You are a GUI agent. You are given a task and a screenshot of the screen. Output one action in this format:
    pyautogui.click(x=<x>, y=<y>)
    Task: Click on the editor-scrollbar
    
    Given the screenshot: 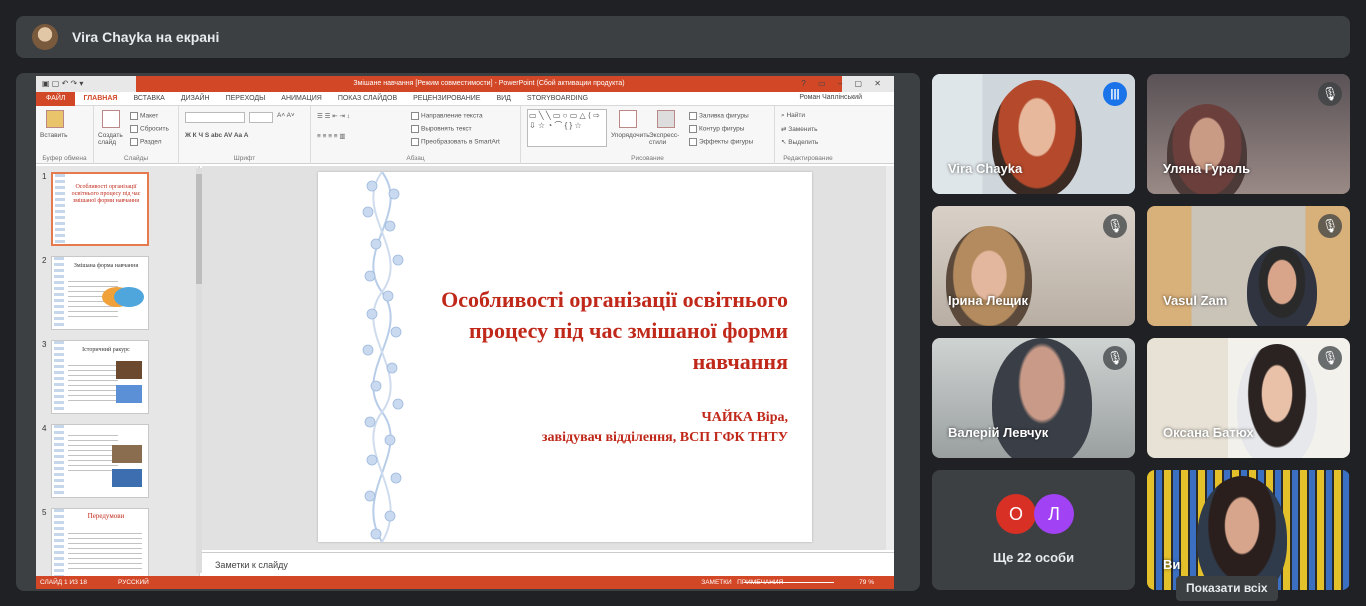 What is the action you would take?
    pyautogui.click(x=890, y=358)
    